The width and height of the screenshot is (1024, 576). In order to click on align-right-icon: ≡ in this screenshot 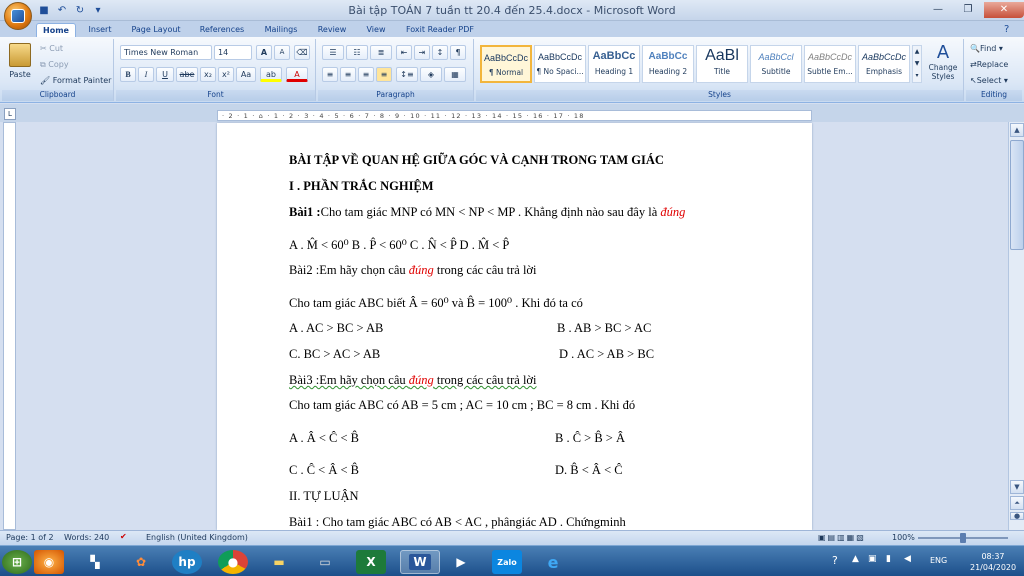, I will do `click(366, 74)`.